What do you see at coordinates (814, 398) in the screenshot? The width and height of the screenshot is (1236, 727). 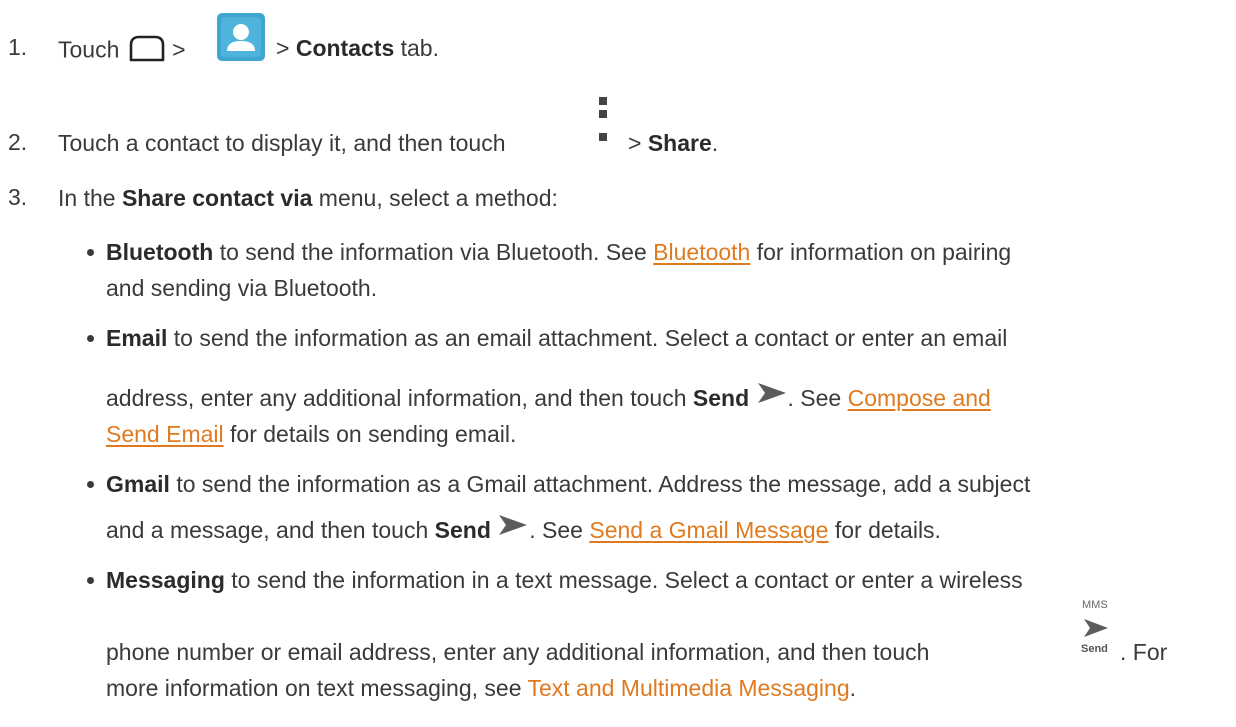 I see `email-see: . See` at bounding box center [814, 398].